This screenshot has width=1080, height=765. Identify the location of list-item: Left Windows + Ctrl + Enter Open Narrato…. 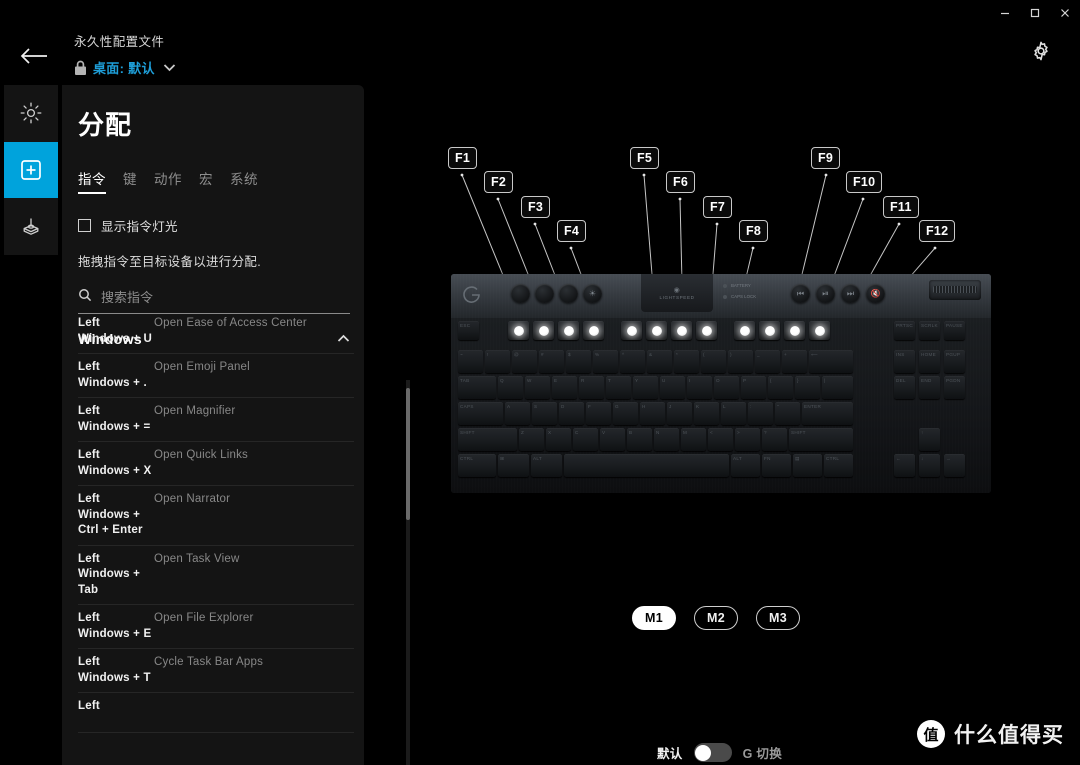
(216, 516).